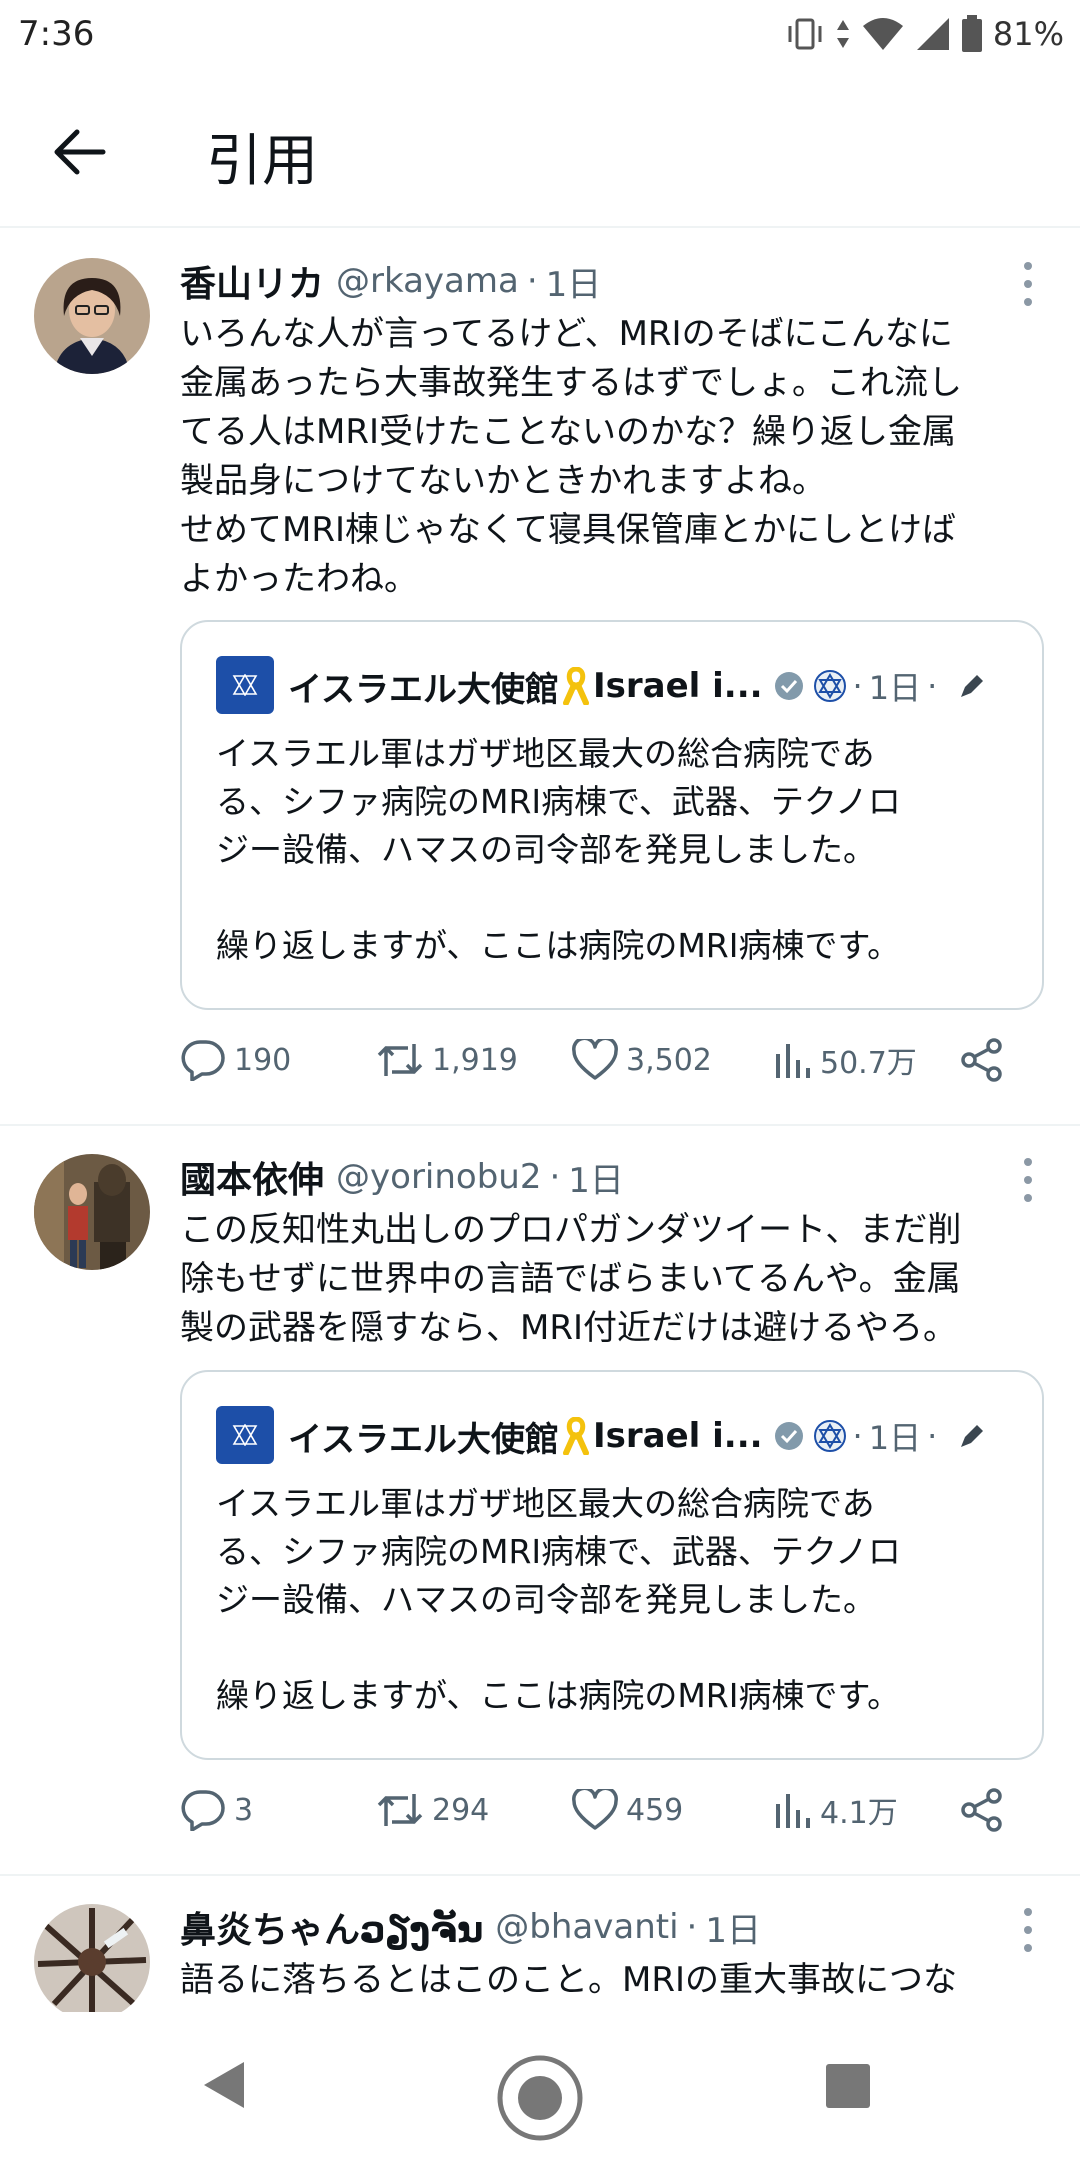 Image resolution: width=1080 pixels, height=2160 pixels. I want to click on reply-count: 190, so click(263, 1060).